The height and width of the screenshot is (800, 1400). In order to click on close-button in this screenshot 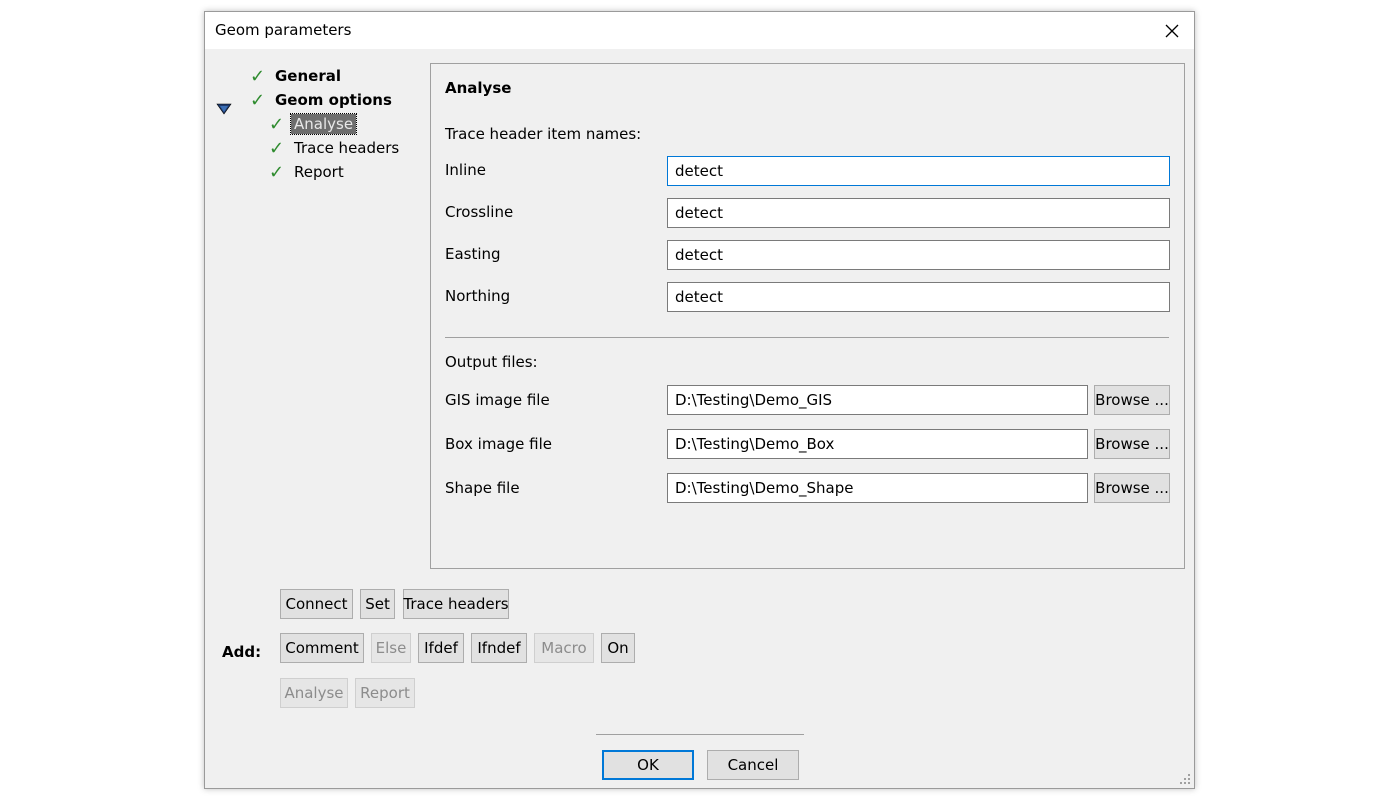, I will do `click(1172, 30)`.